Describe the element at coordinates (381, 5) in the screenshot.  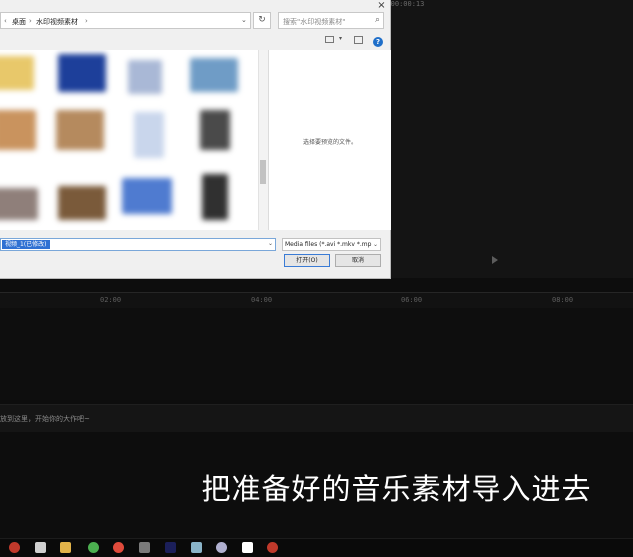
I see `close-icon: ×` at that location.